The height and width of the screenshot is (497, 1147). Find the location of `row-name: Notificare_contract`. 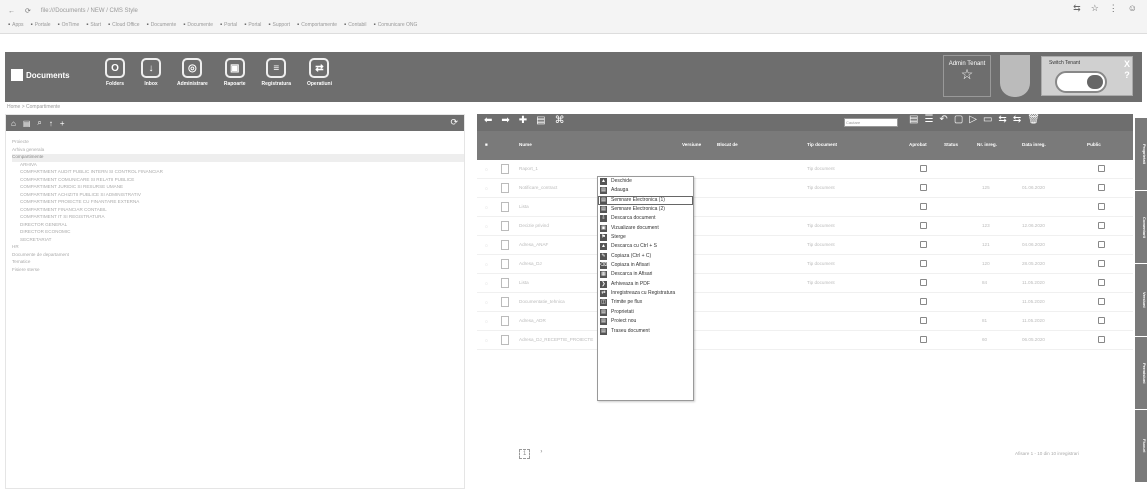

row-name: Notificare_contract is located at coordinates (538, 187).